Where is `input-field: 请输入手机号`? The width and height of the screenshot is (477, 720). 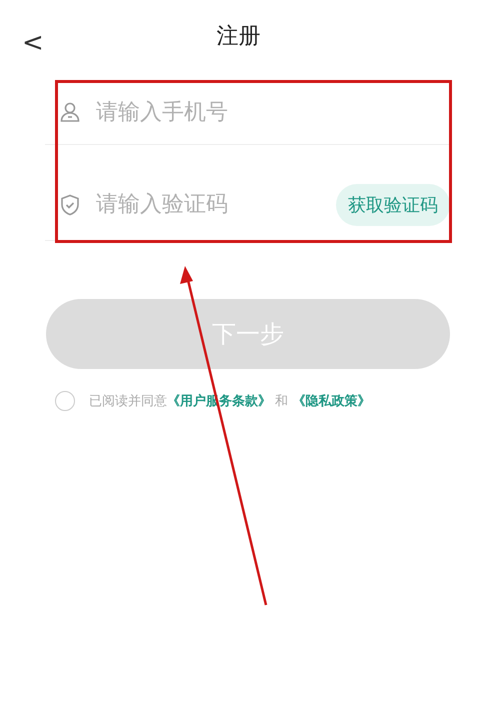
input-field: 请输入手机号 is located at coordinates (272, 112).